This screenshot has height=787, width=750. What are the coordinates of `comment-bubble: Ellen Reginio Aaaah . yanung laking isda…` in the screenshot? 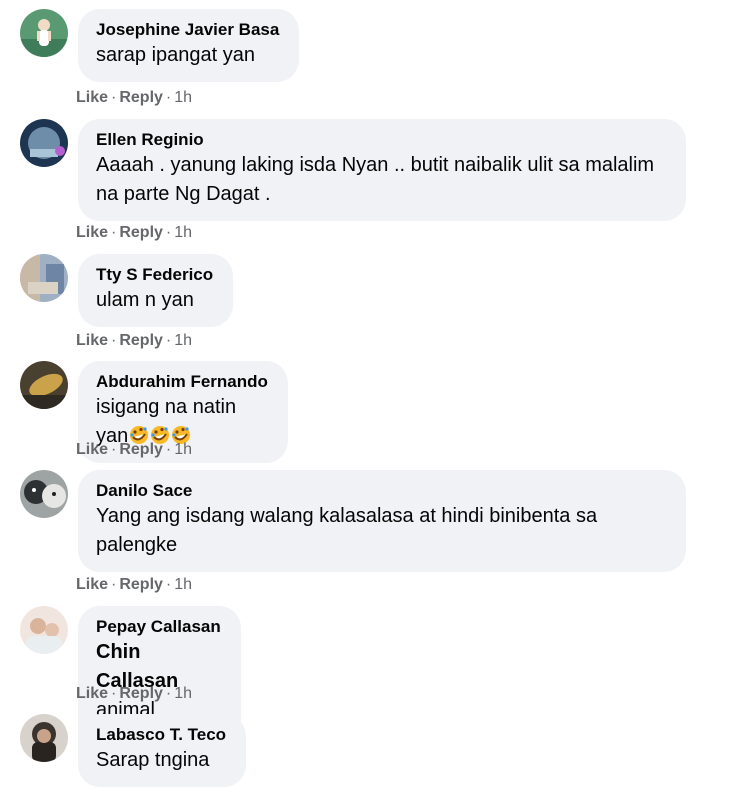 It's located at (382, 170).